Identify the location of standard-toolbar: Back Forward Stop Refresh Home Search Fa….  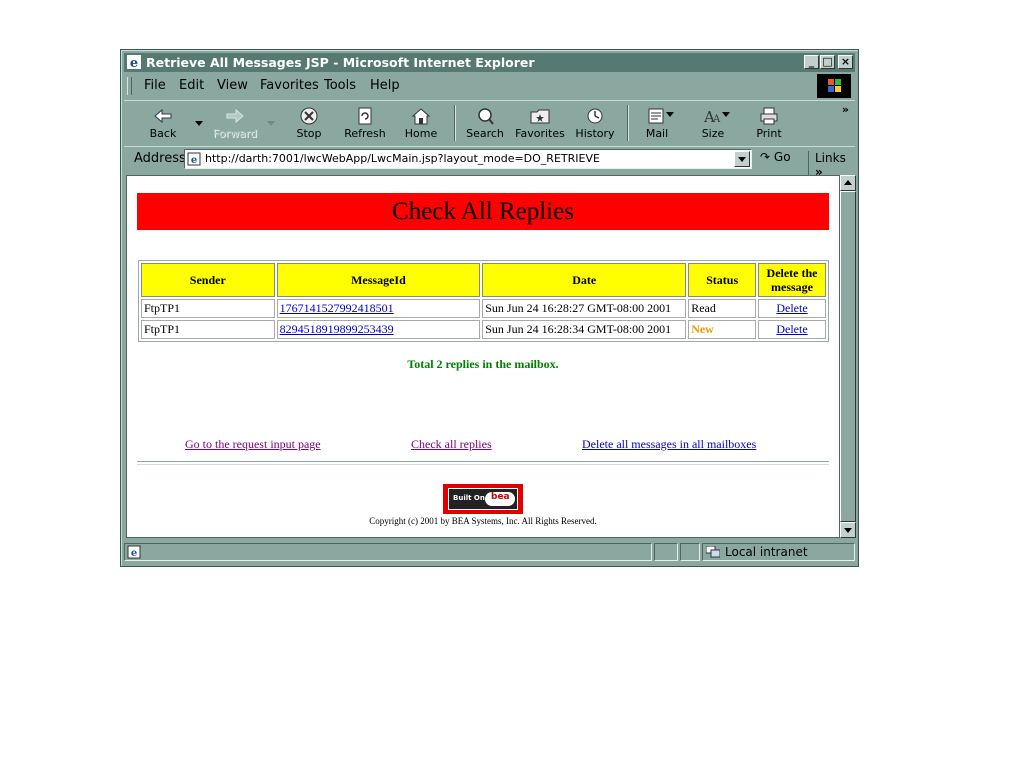
(489, 122).